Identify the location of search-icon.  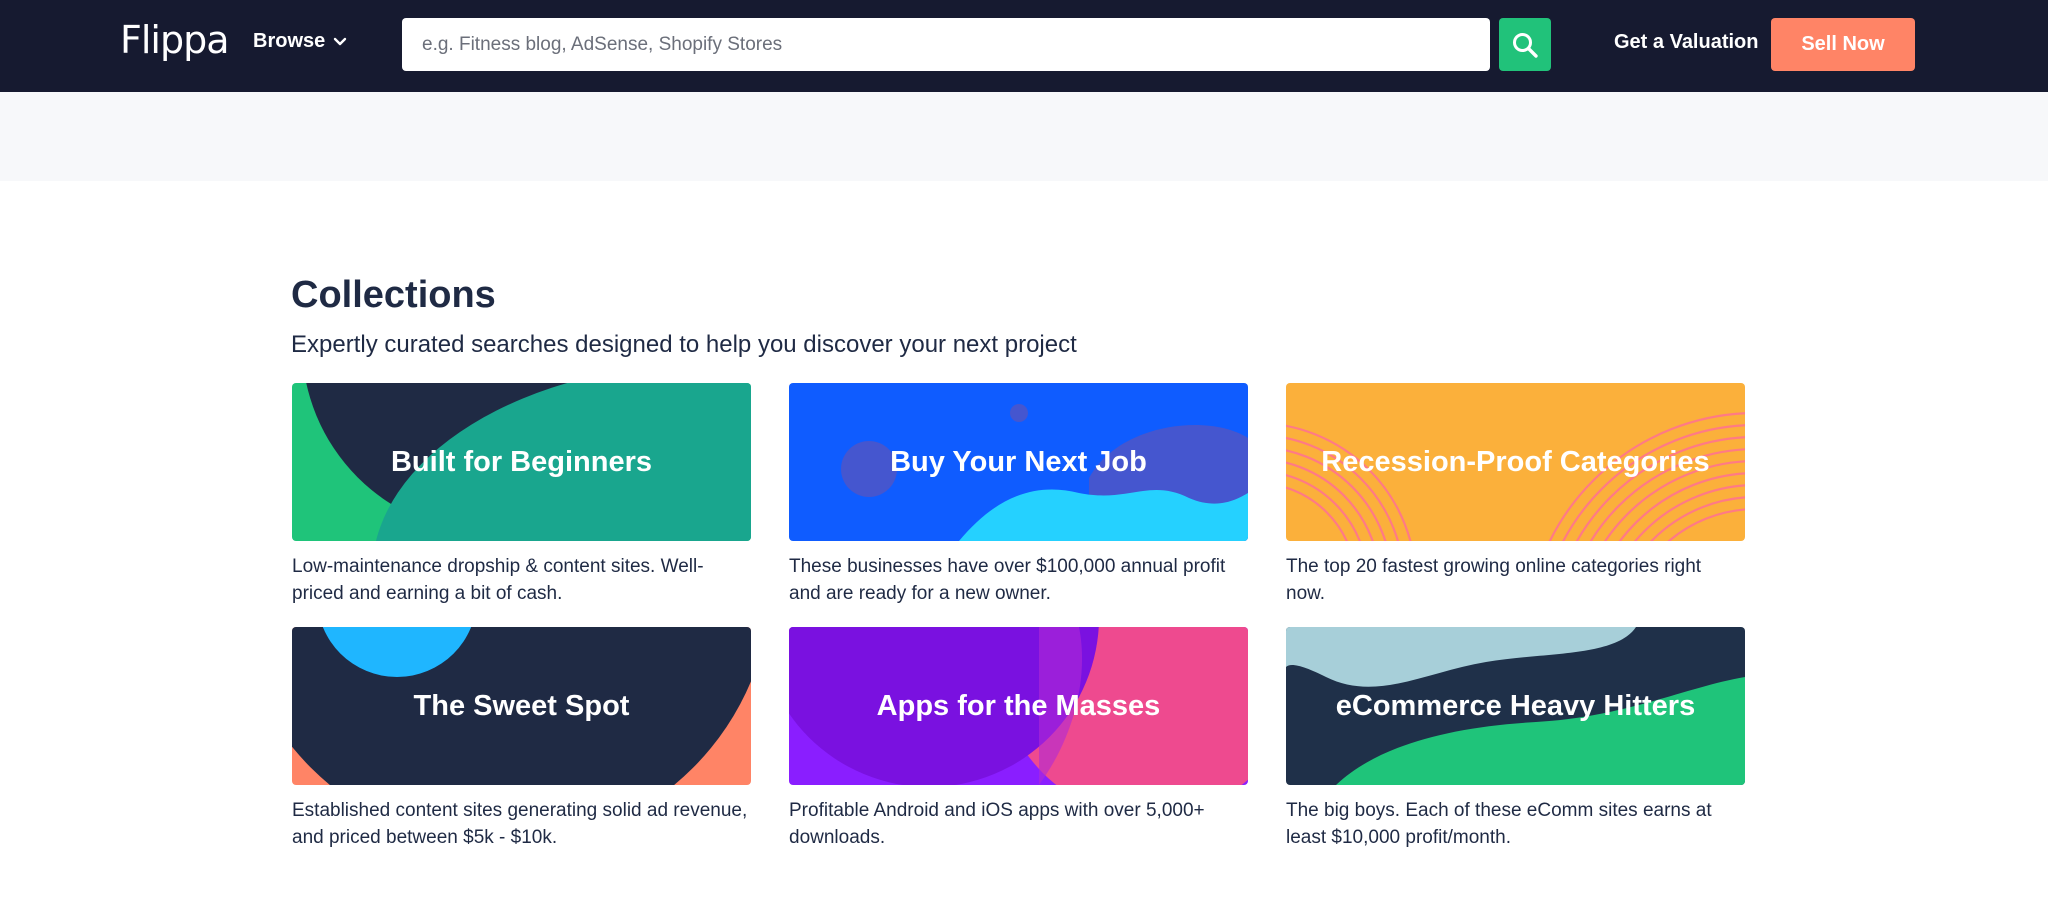
(1525, 45).